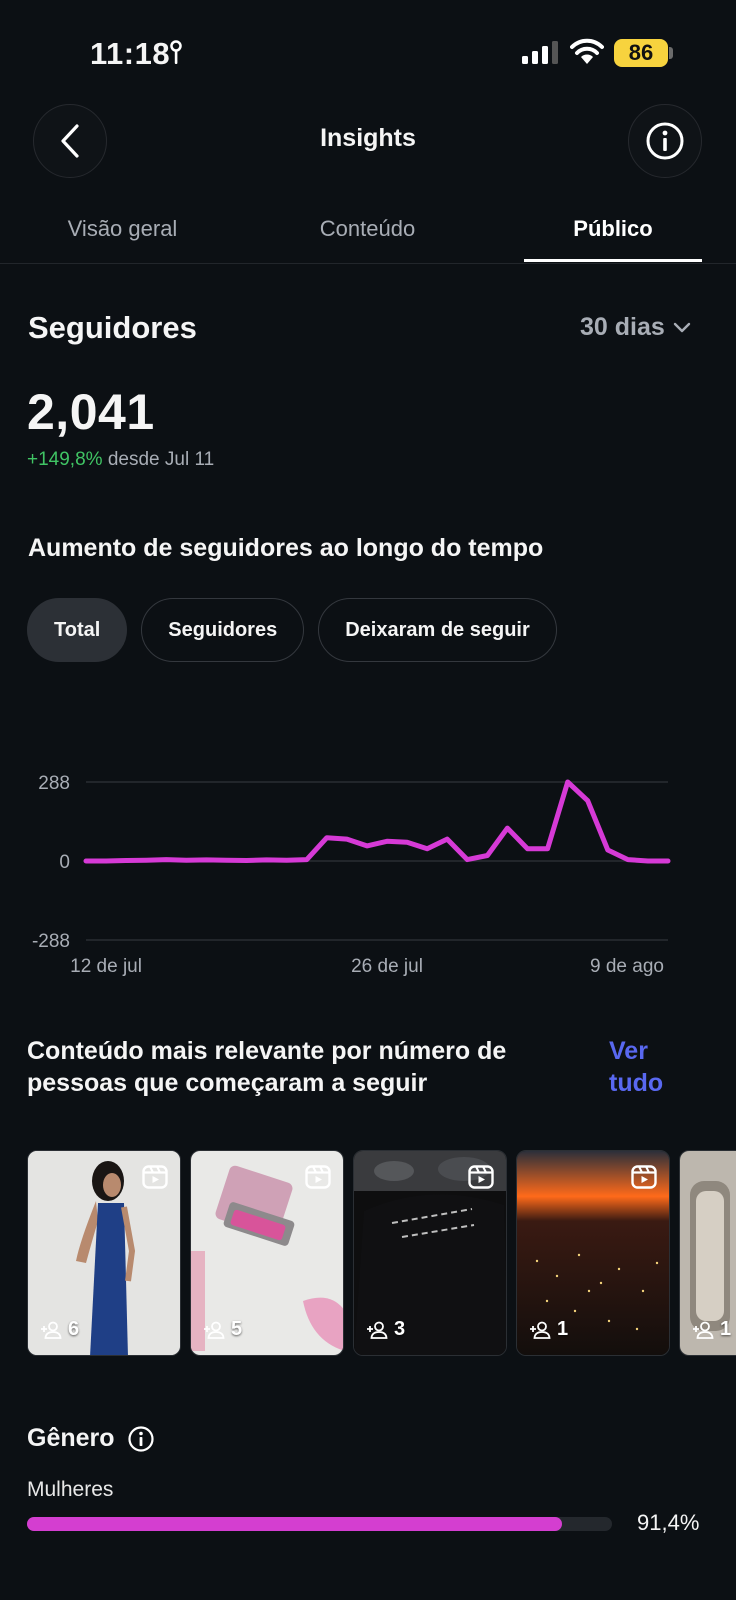 This screenshot has width=736, height=1600. I want to click on gender-bar-track, so click(319, 1524).